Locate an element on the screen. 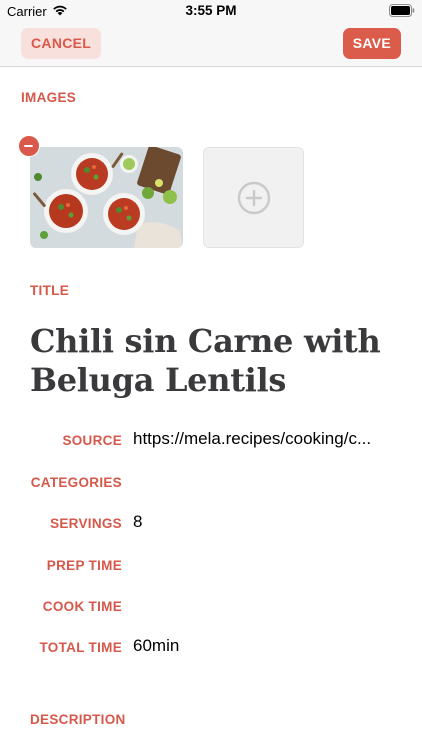 The width and height of the screenshot is (422, 750). categories-label: CATEGORIES is located at coordinates (76, 482).